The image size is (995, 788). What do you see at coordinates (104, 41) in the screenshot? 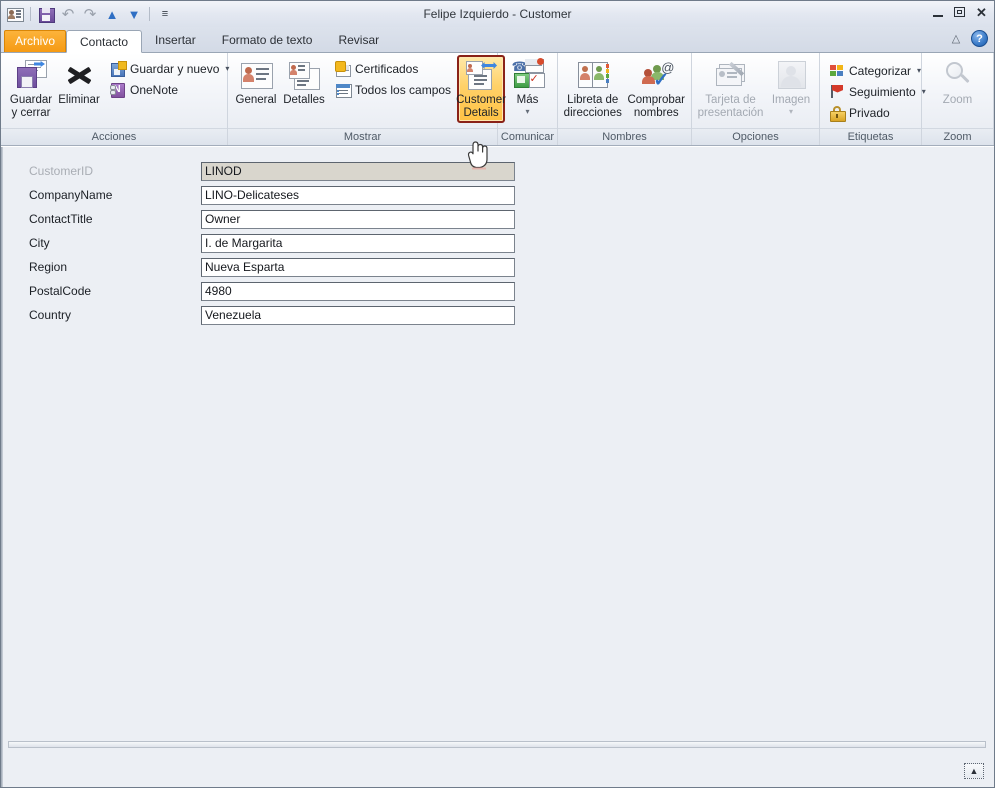
I see `tab-contacto: Contacto` at bounding box center [104, 41].